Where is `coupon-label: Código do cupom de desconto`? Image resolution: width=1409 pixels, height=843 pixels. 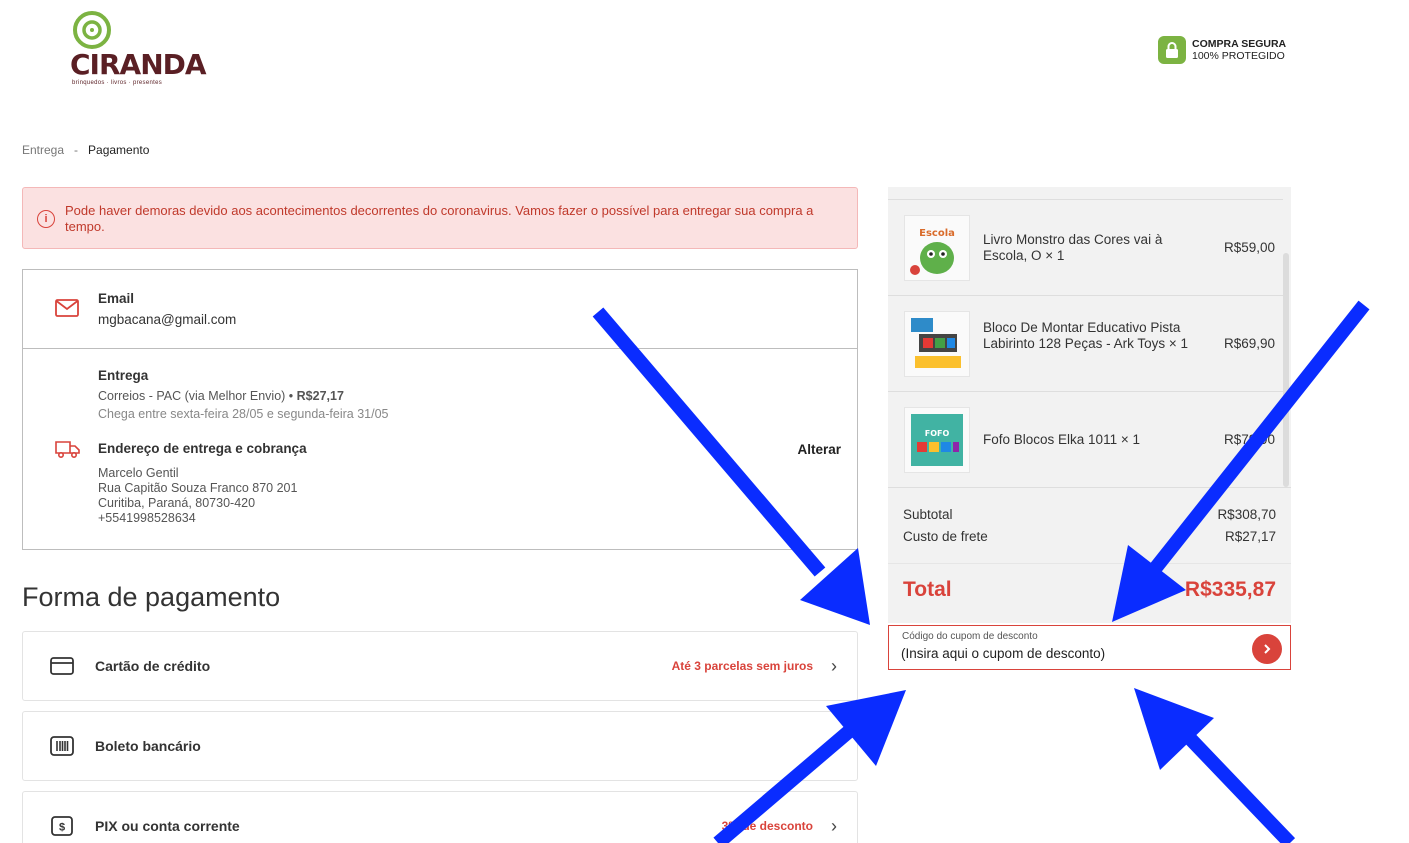 coupon-label: Código do cupom de desconto is located at coordinates (970, 636).